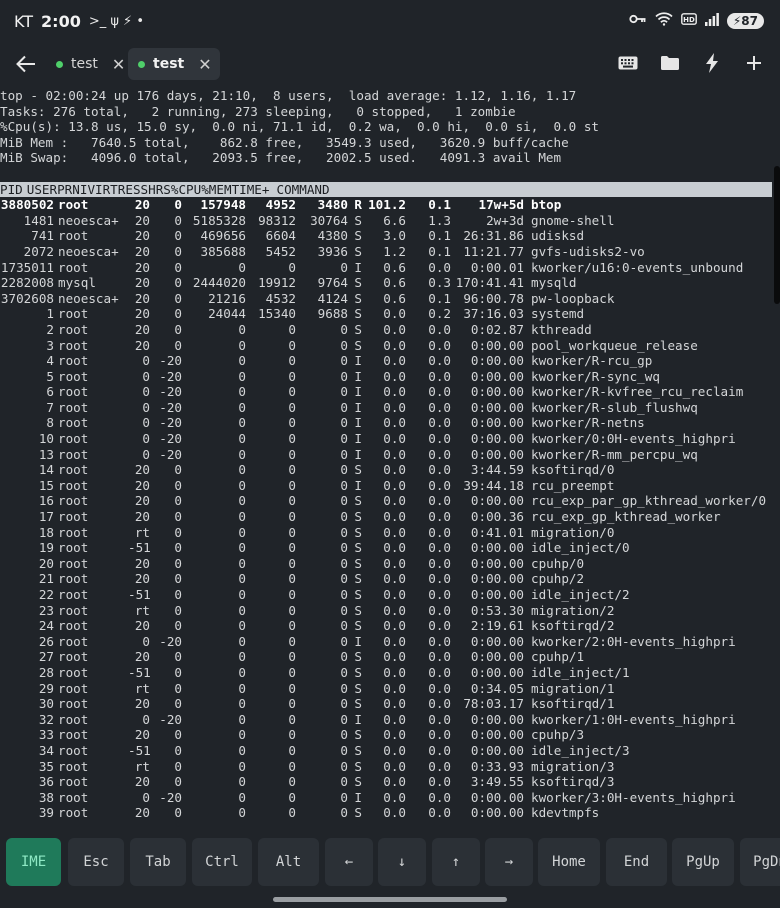 The width and height of the screenshot is (780, 908). Describe the element at coordinates (46, 797) in the screenshot. I see `cell-pid: 38` at that location.